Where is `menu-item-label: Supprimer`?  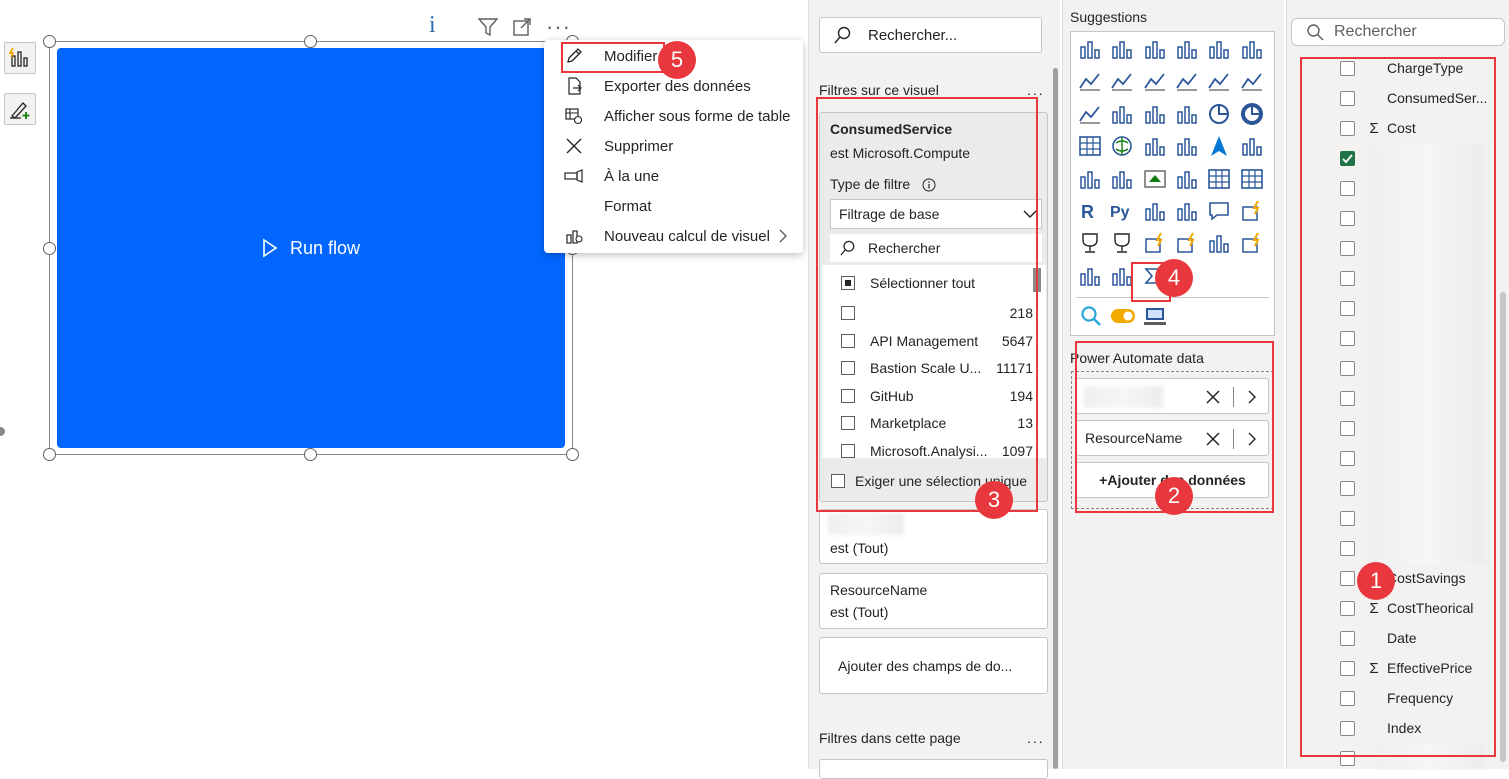
menu-item-label: Supprimer is located at coordinates (639, 146).